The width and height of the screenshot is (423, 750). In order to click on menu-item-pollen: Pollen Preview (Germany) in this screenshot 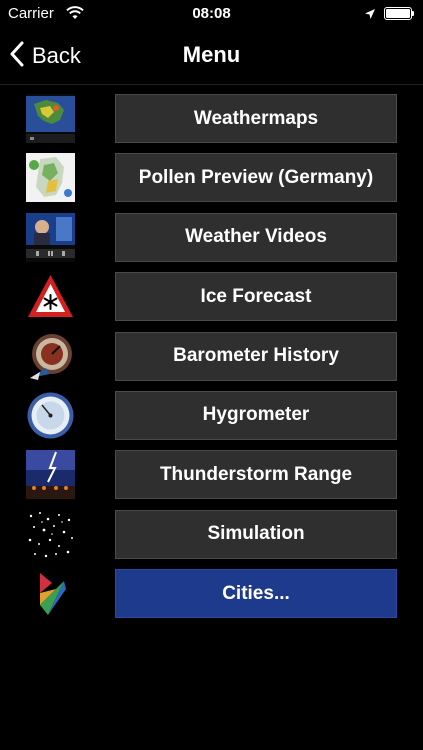, I will do `click(211, 178)`.